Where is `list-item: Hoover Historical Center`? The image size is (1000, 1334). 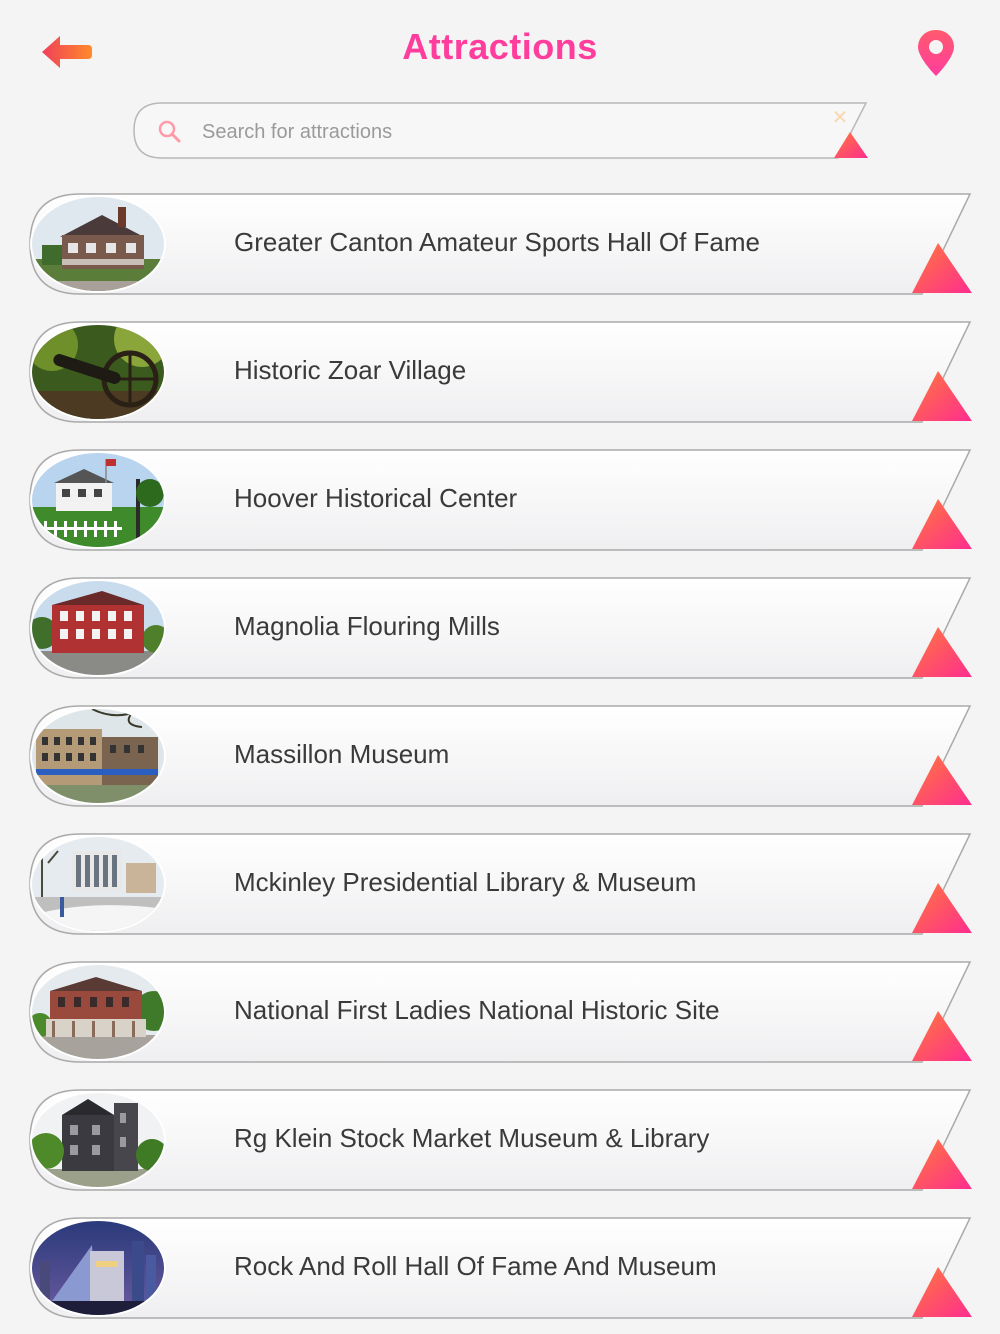
list-item: Hoover Historical Center is located at coordinates (500, 501).